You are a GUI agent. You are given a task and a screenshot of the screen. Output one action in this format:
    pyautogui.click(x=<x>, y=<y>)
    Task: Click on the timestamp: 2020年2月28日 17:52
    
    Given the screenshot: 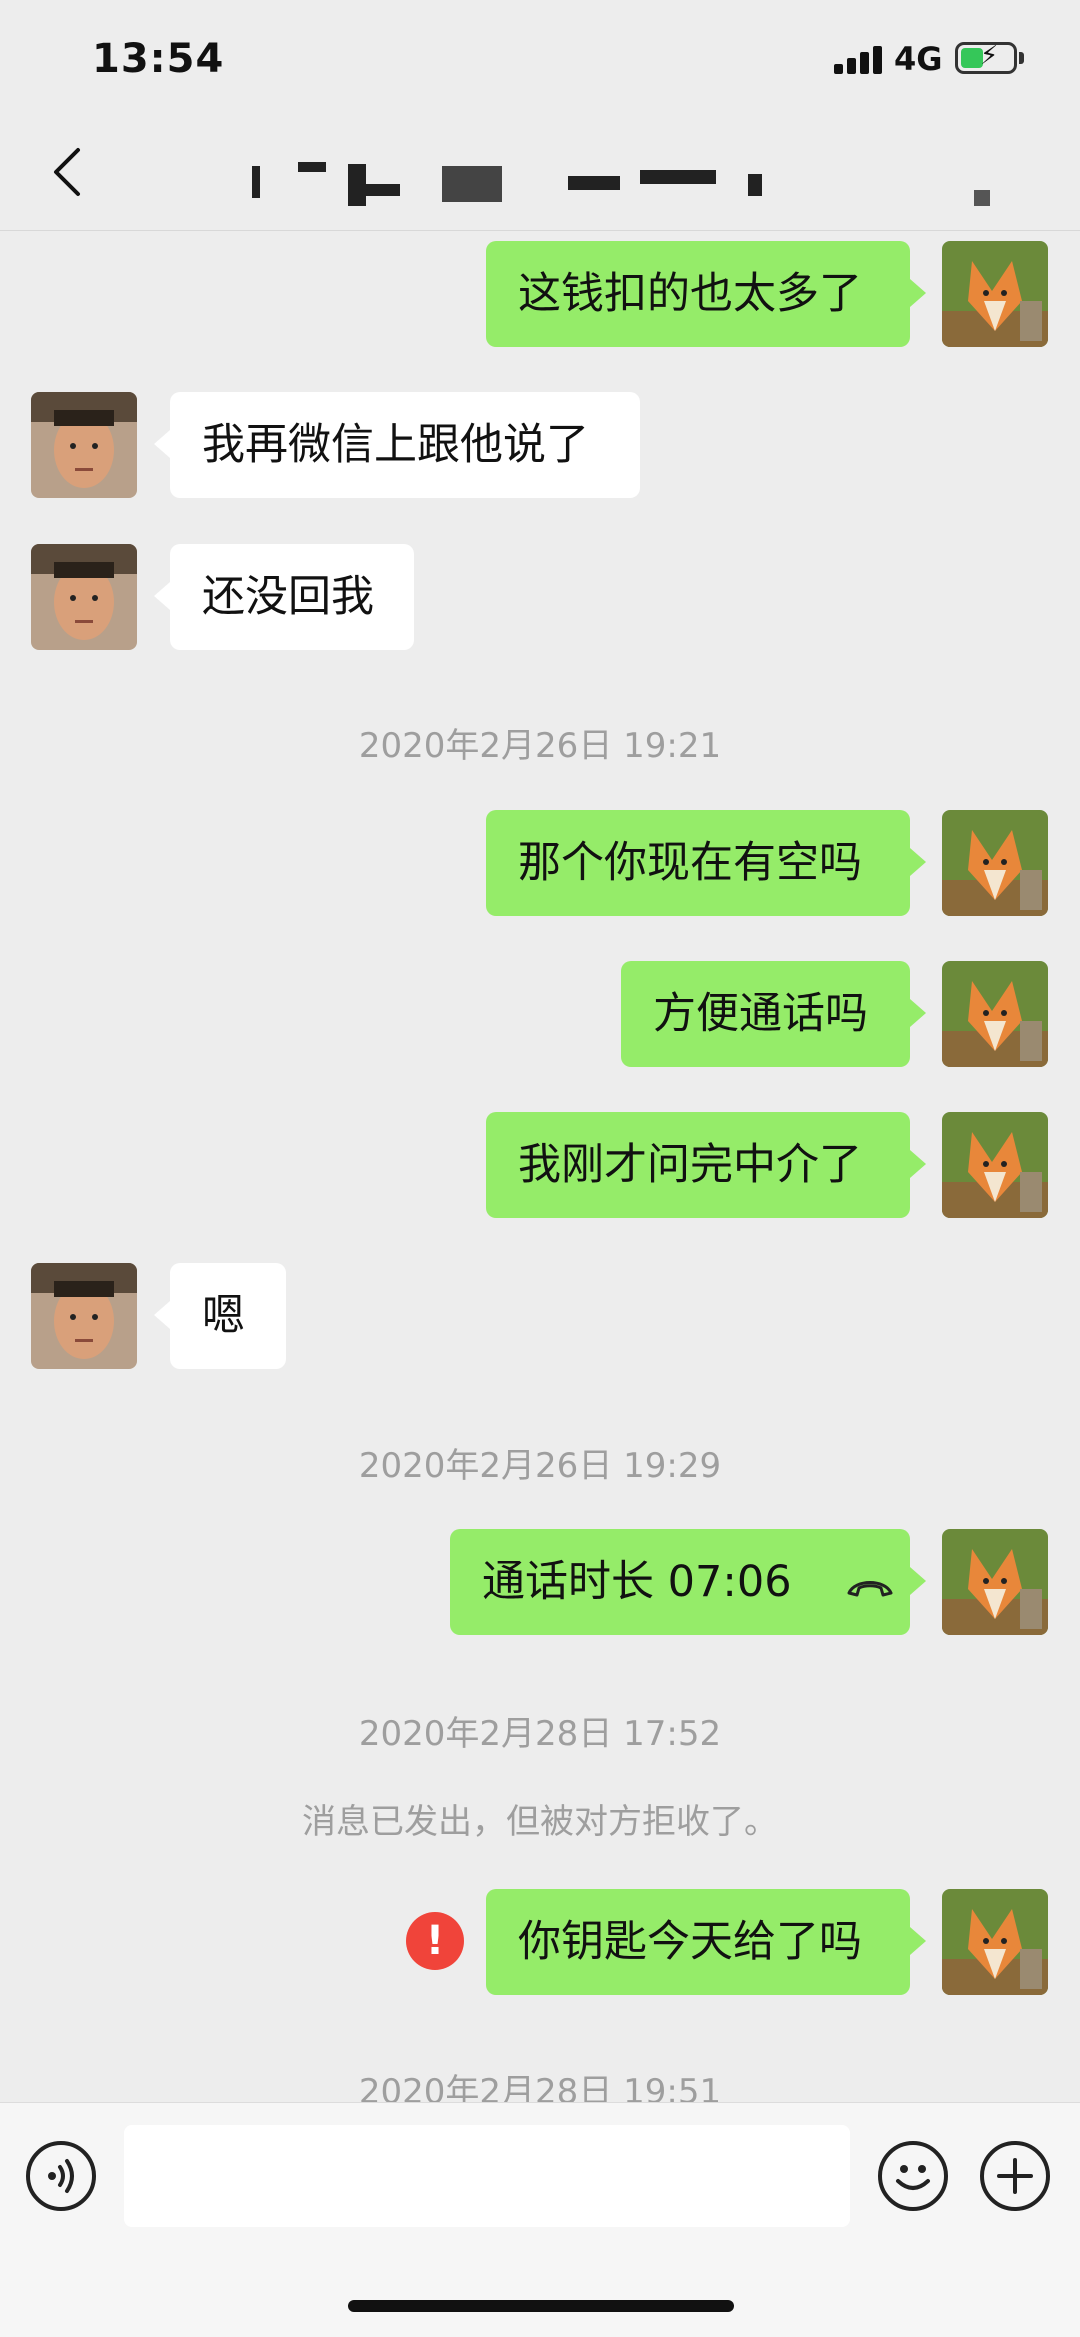 What is the action you would take?
    pyautogui.click(x=540, y=1734)
    